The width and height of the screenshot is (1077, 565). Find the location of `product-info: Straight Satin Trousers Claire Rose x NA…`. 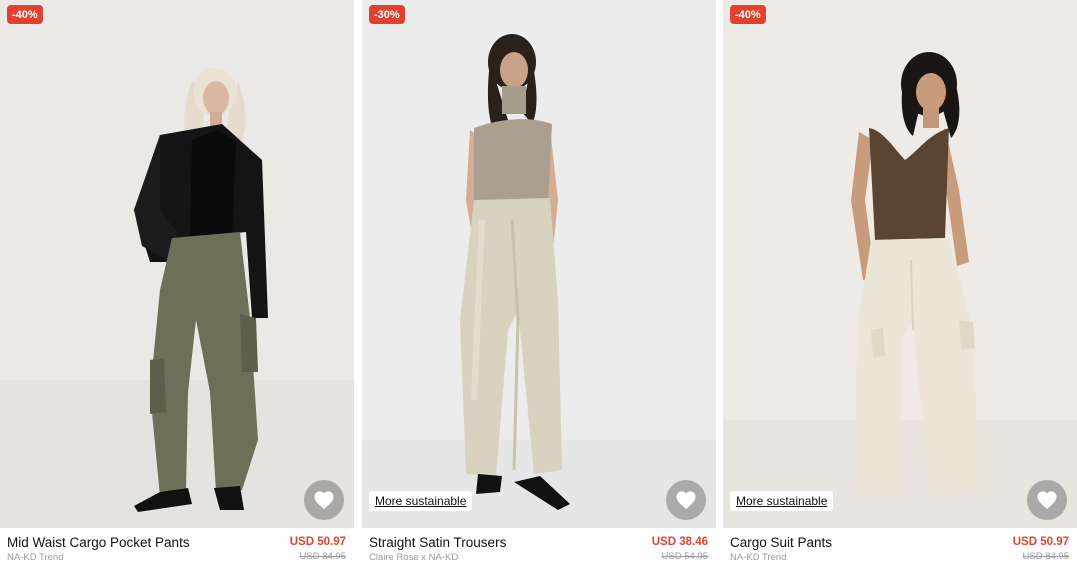

product-info: Straight Satin Trousers Claire Rose x NA… is located at coordinates (539, 546).